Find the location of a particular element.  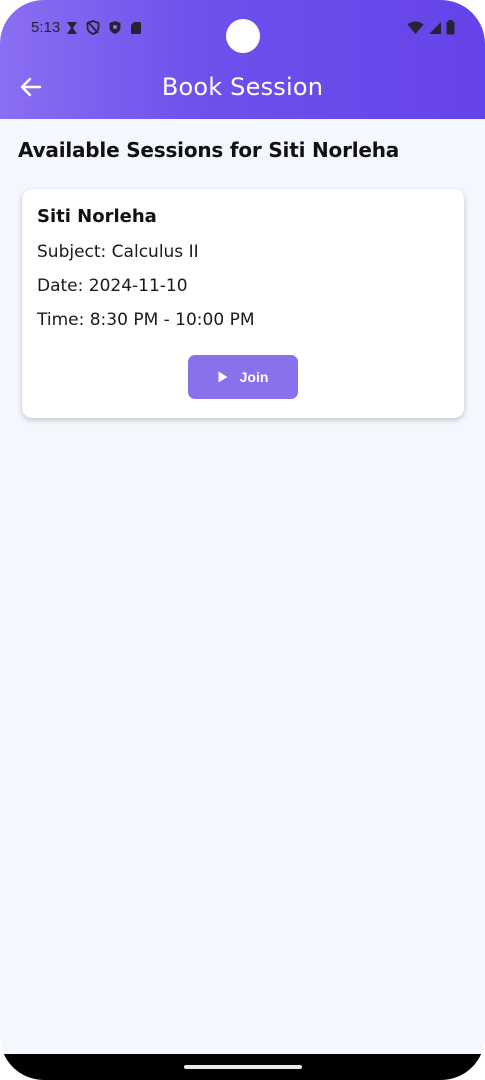

status-icons-right is located at coordinates (431, 27).